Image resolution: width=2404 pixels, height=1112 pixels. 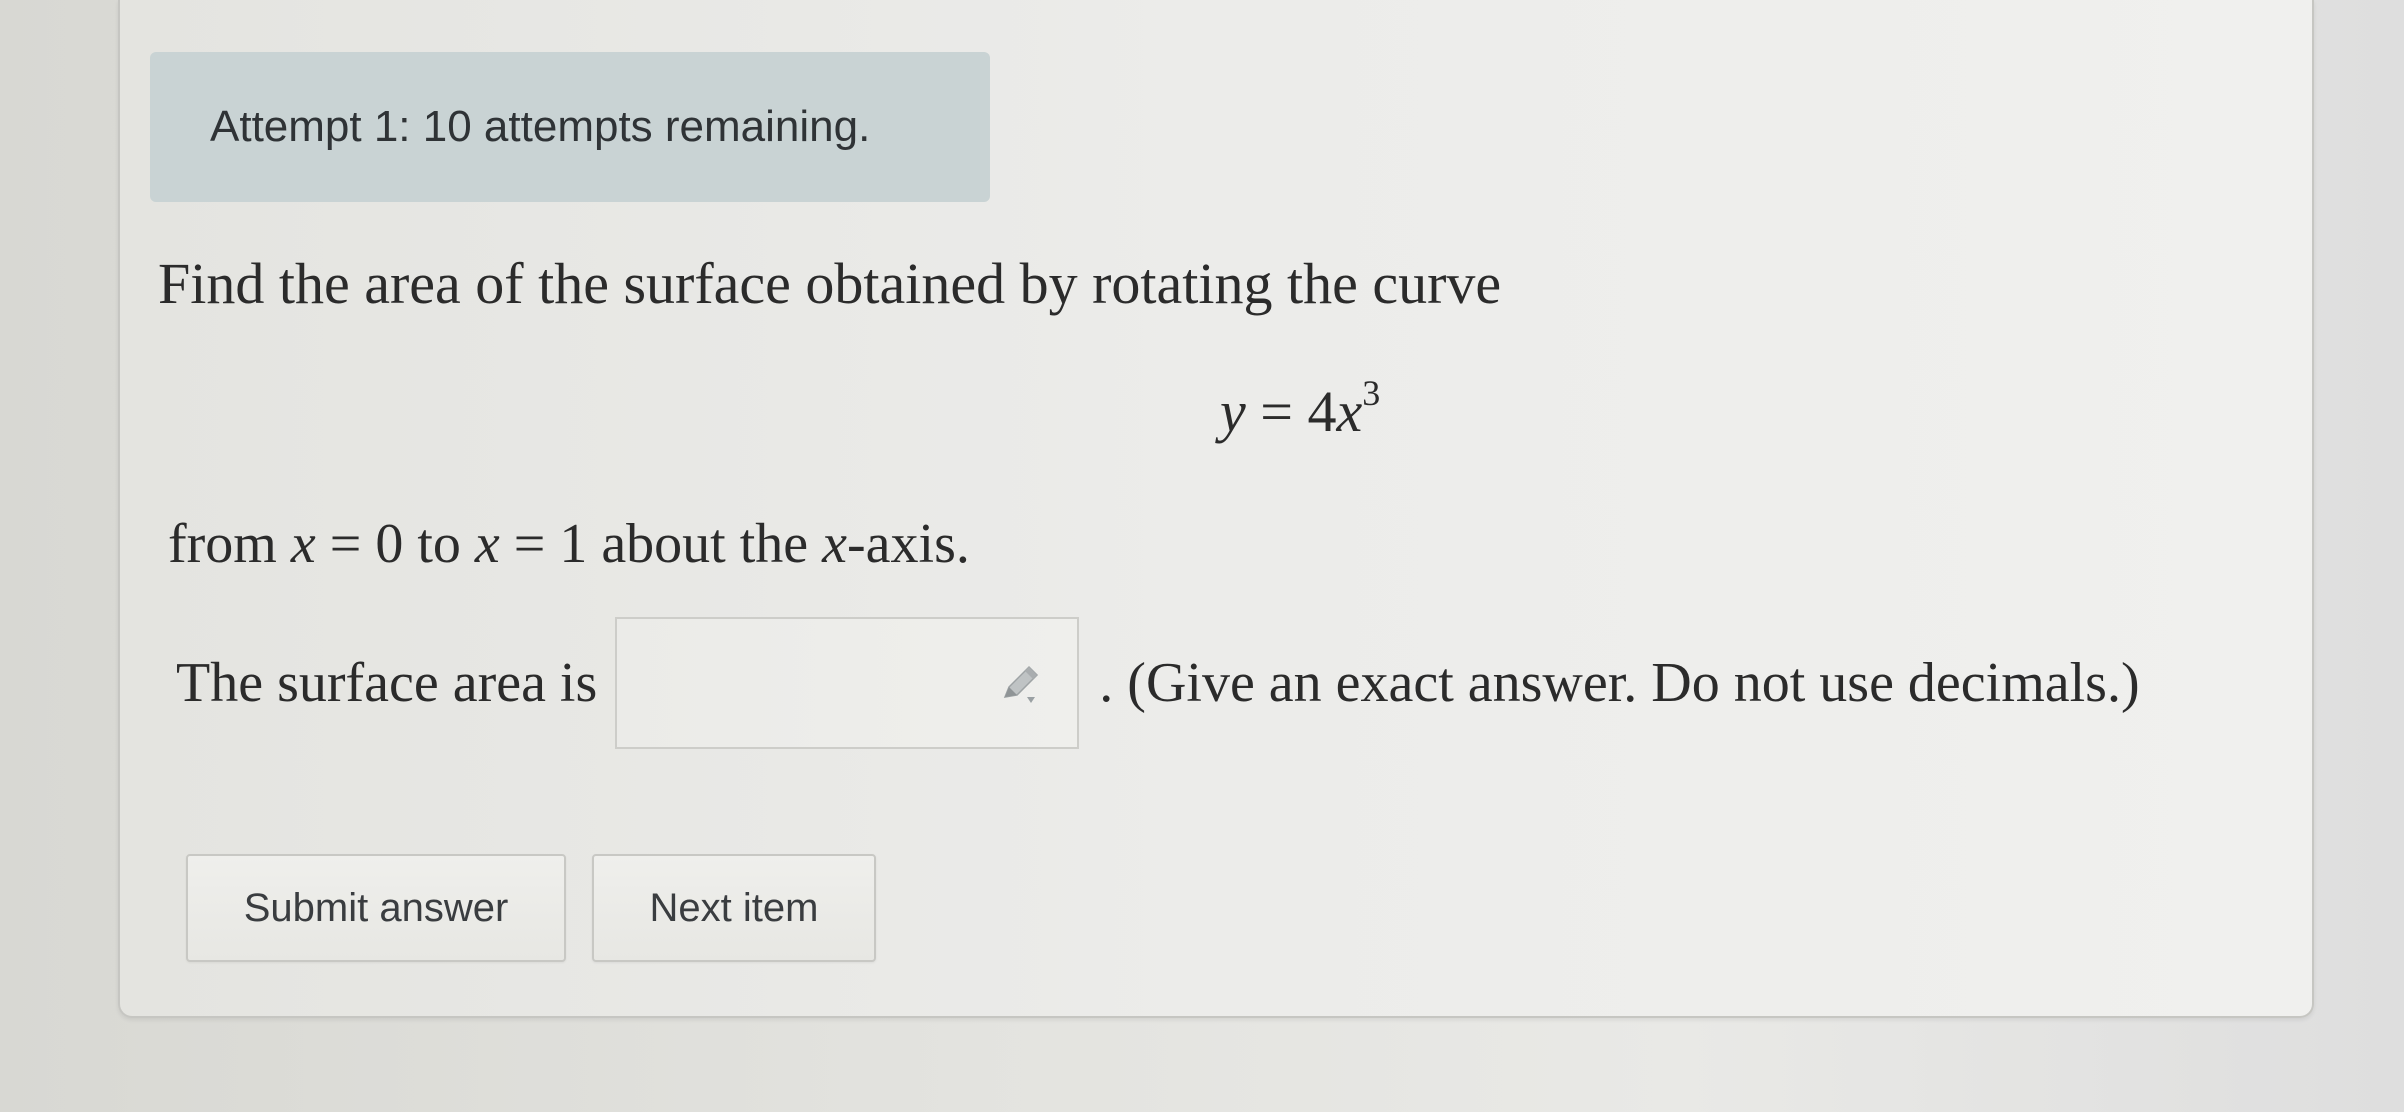 I want to click on equation-lhs: y, so click(x=1233, y=411).